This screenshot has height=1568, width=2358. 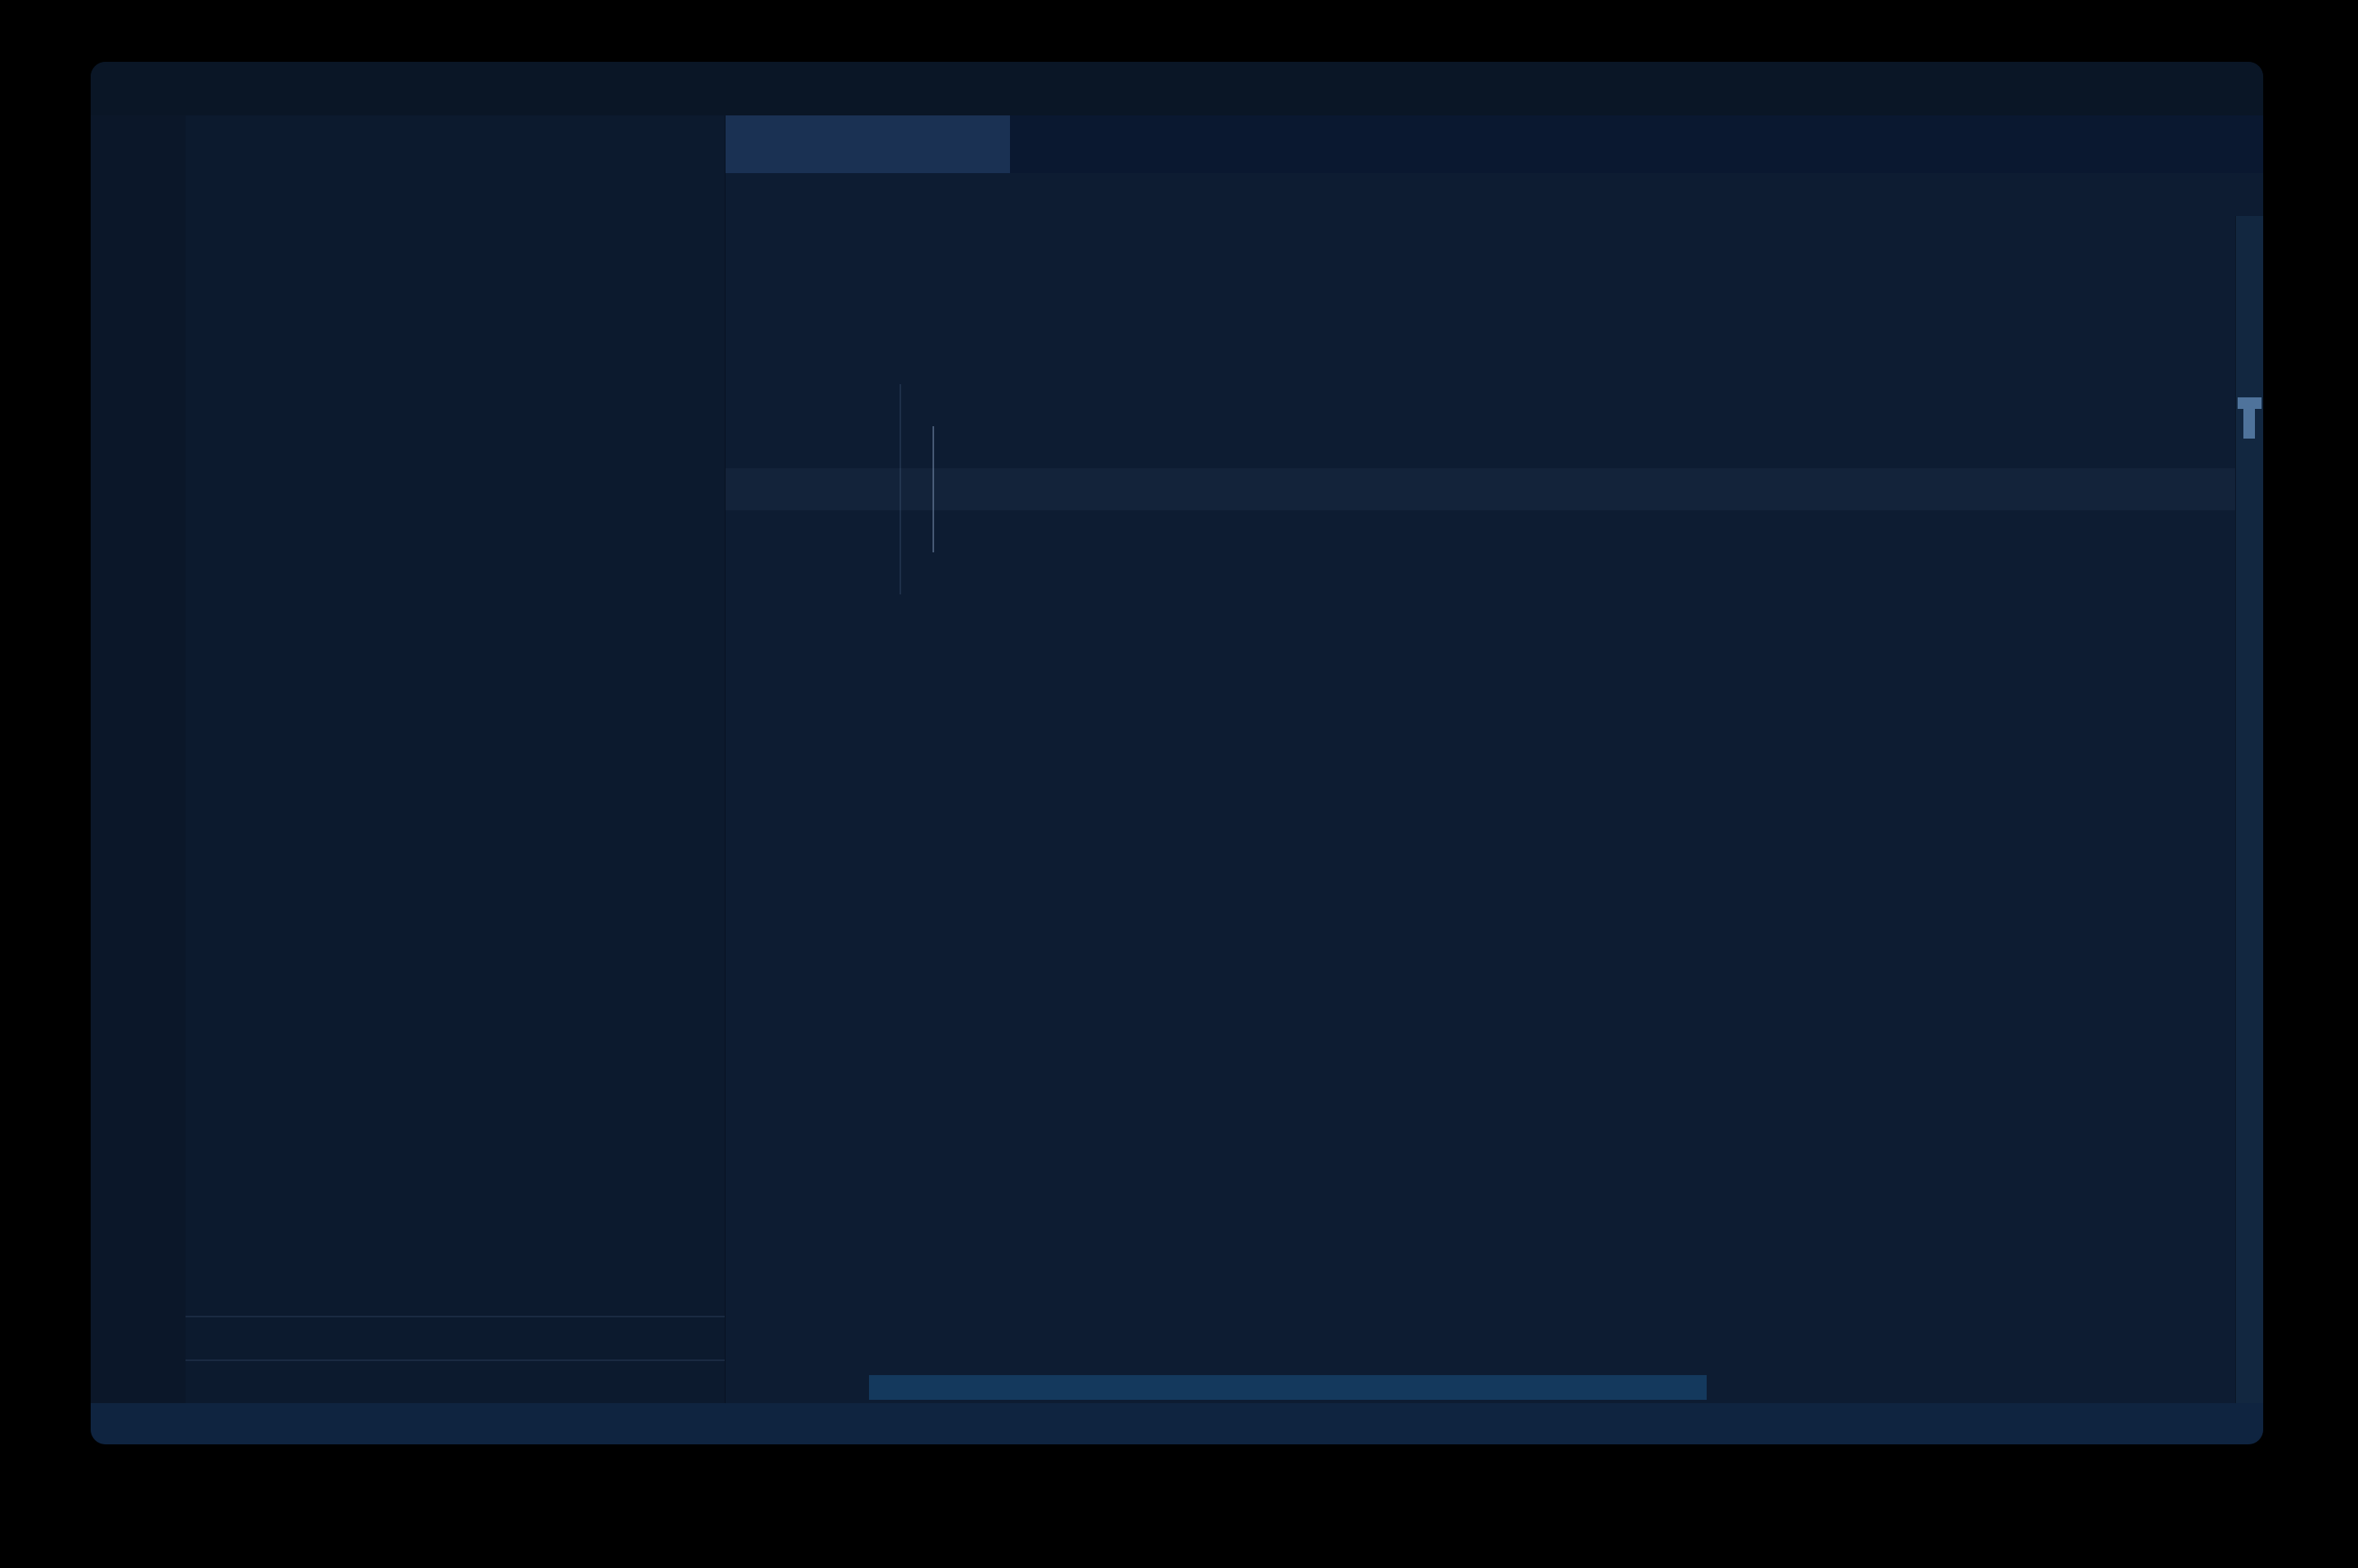 What do you see at coordinates (1495, 194) in the screenshot?
I see `breadcrumb` at bounding box center [1495, 194].